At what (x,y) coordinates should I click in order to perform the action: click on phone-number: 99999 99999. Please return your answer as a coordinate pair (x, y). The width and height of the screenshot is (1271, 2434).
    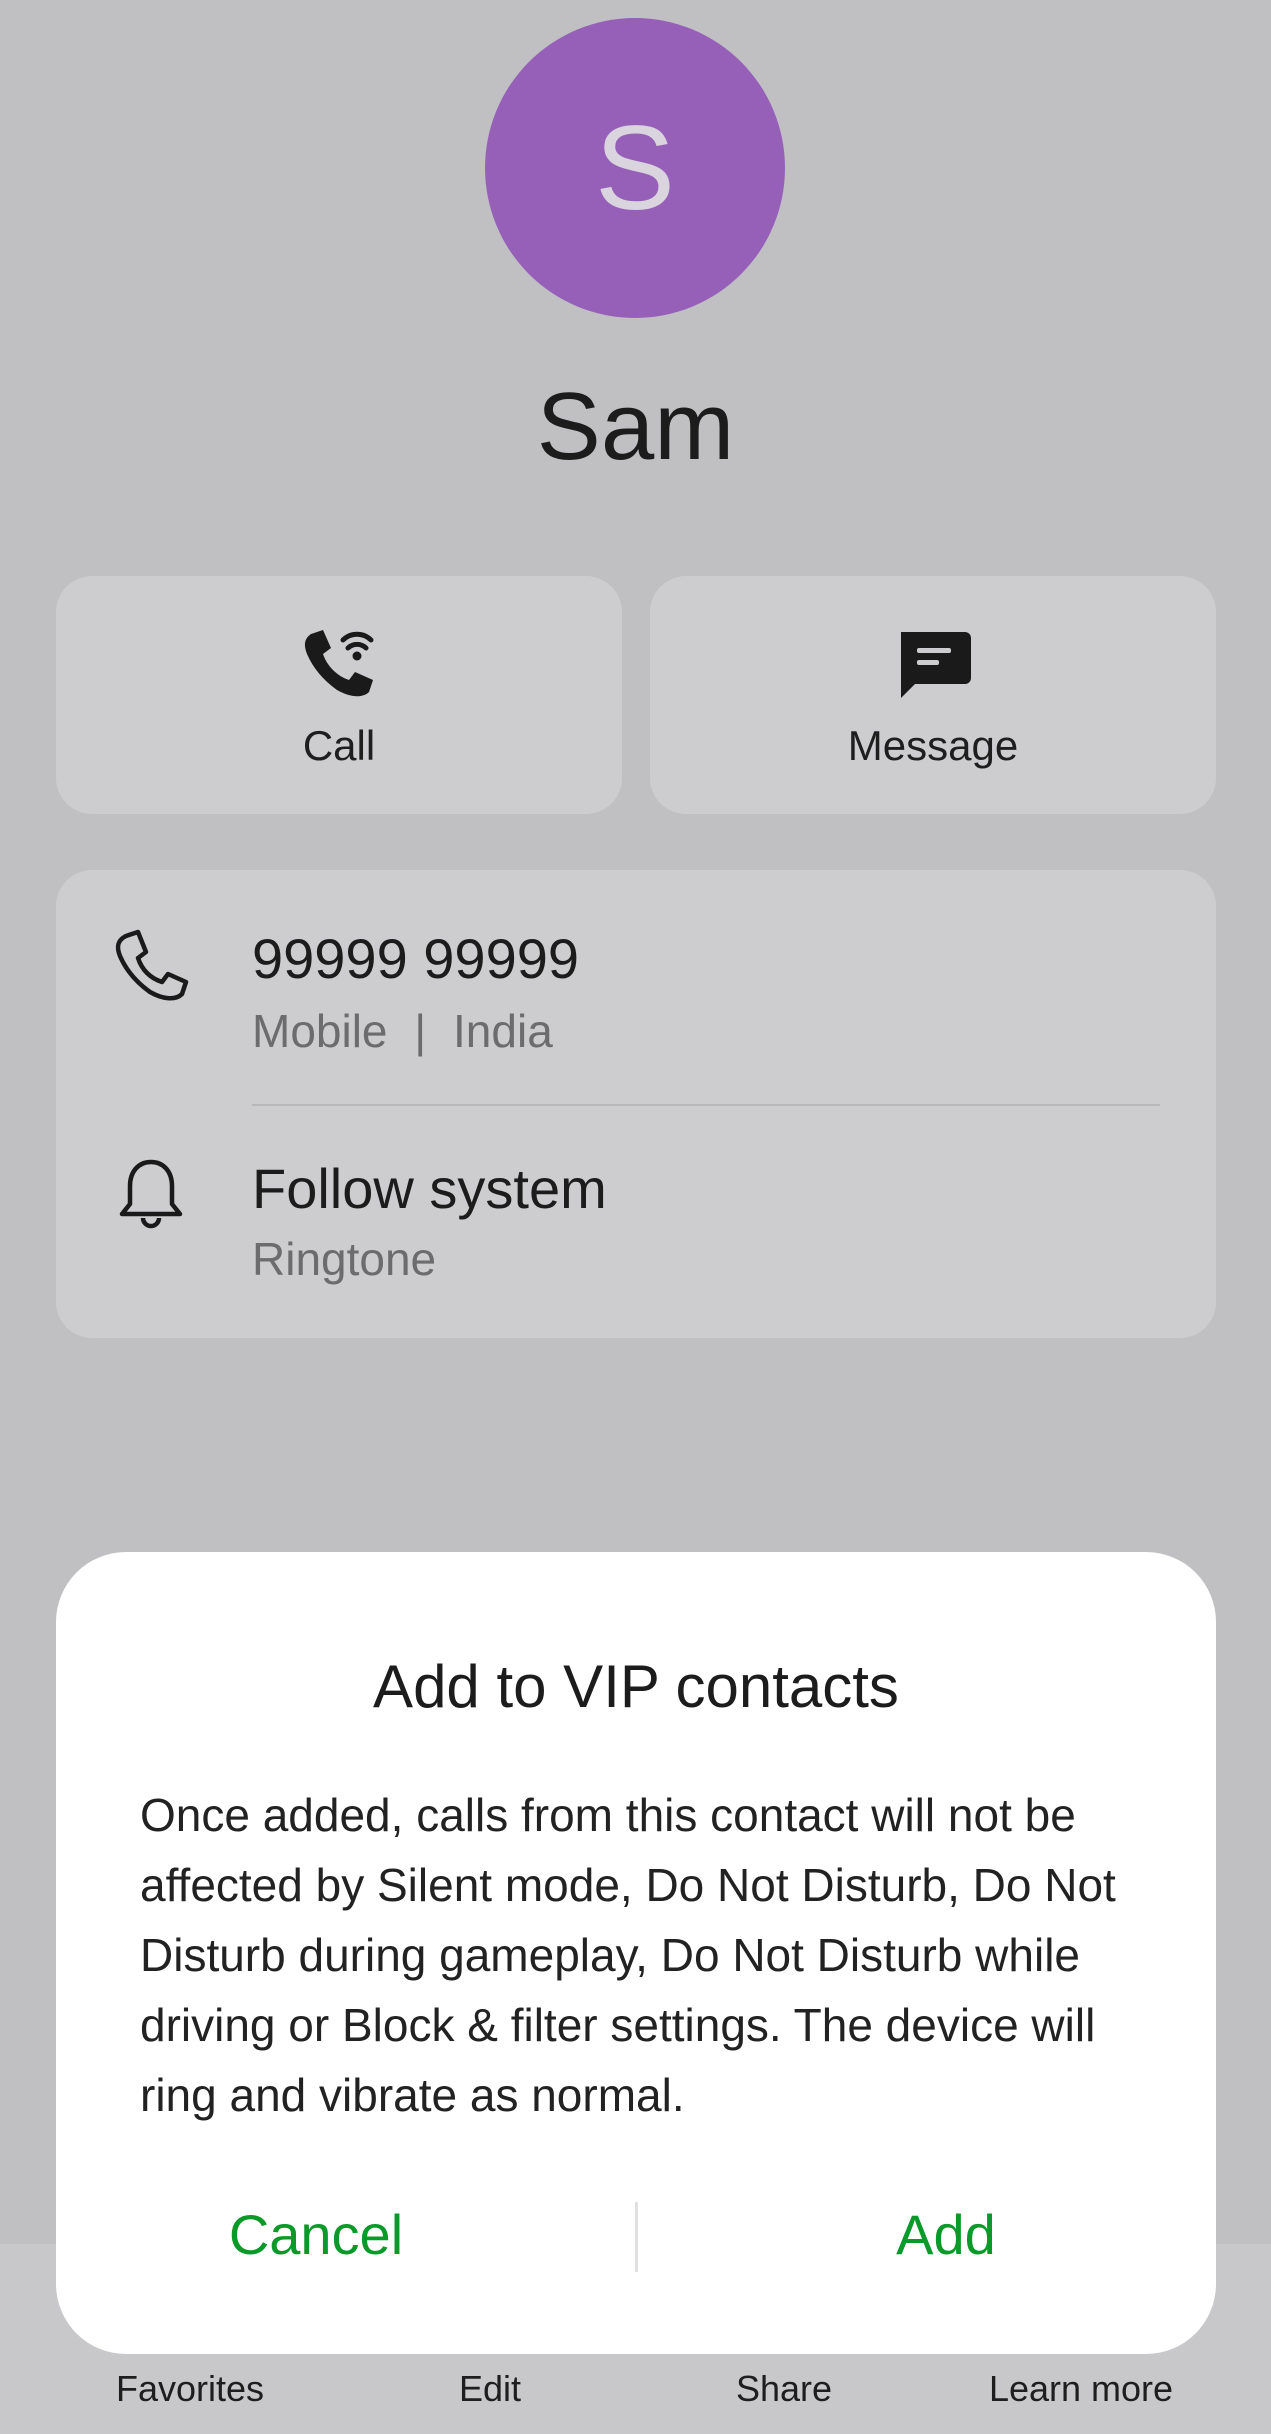
    Looking at the image, I should click on (416, 958).